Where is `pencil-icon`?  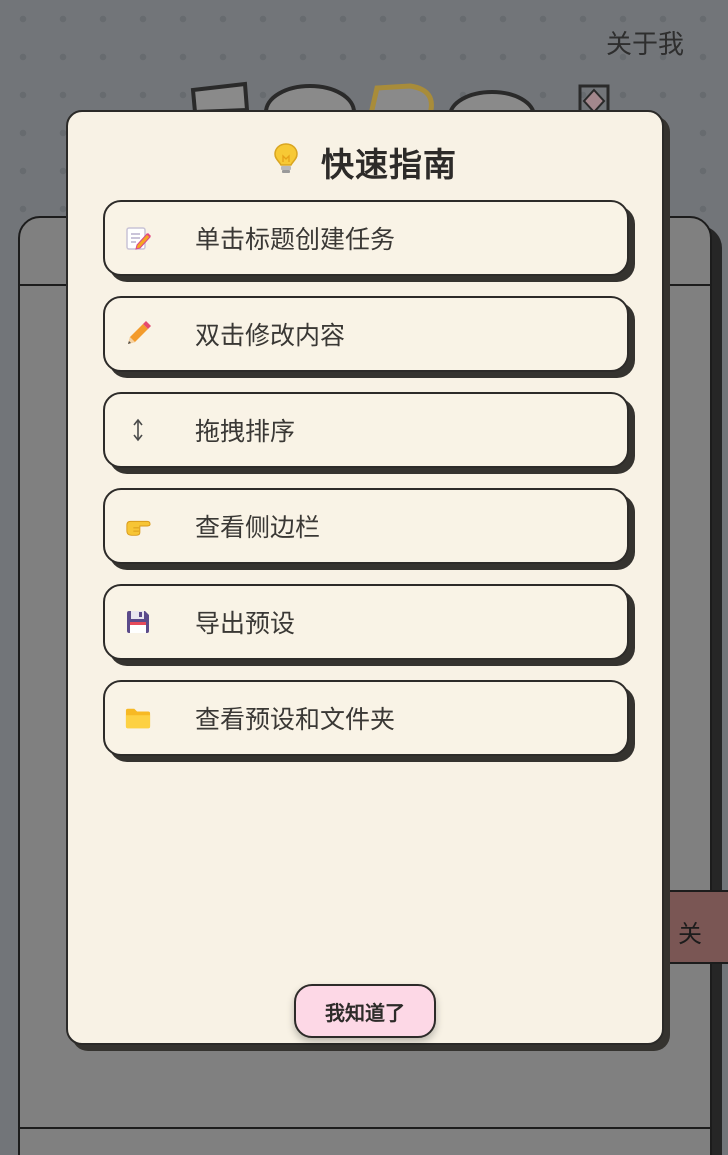
pencil-icon is located at coordinates (138, 334).